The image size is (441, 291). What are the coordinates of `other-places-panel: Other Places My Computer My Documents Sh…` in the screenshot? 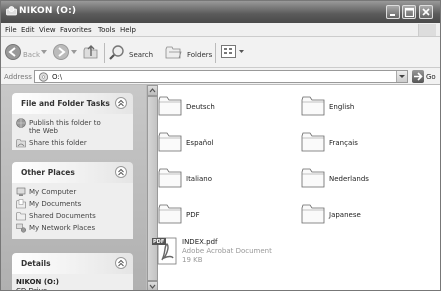 It's located at (72, 200).